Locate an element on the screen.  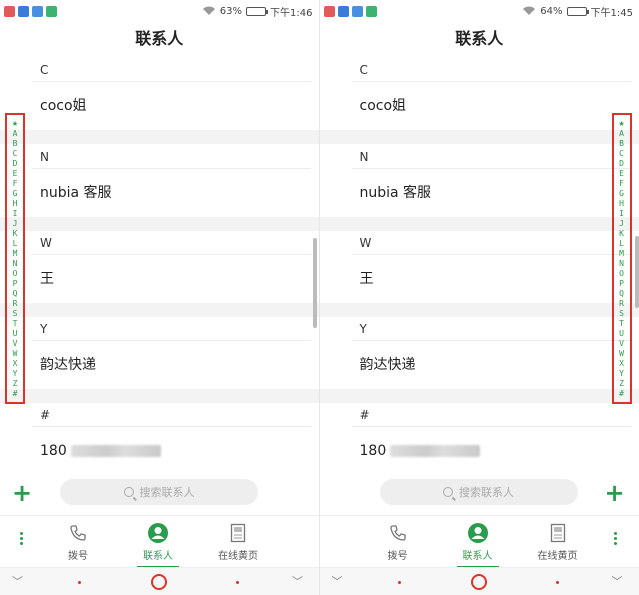
redacted-number is located at coordinates (115, 451).